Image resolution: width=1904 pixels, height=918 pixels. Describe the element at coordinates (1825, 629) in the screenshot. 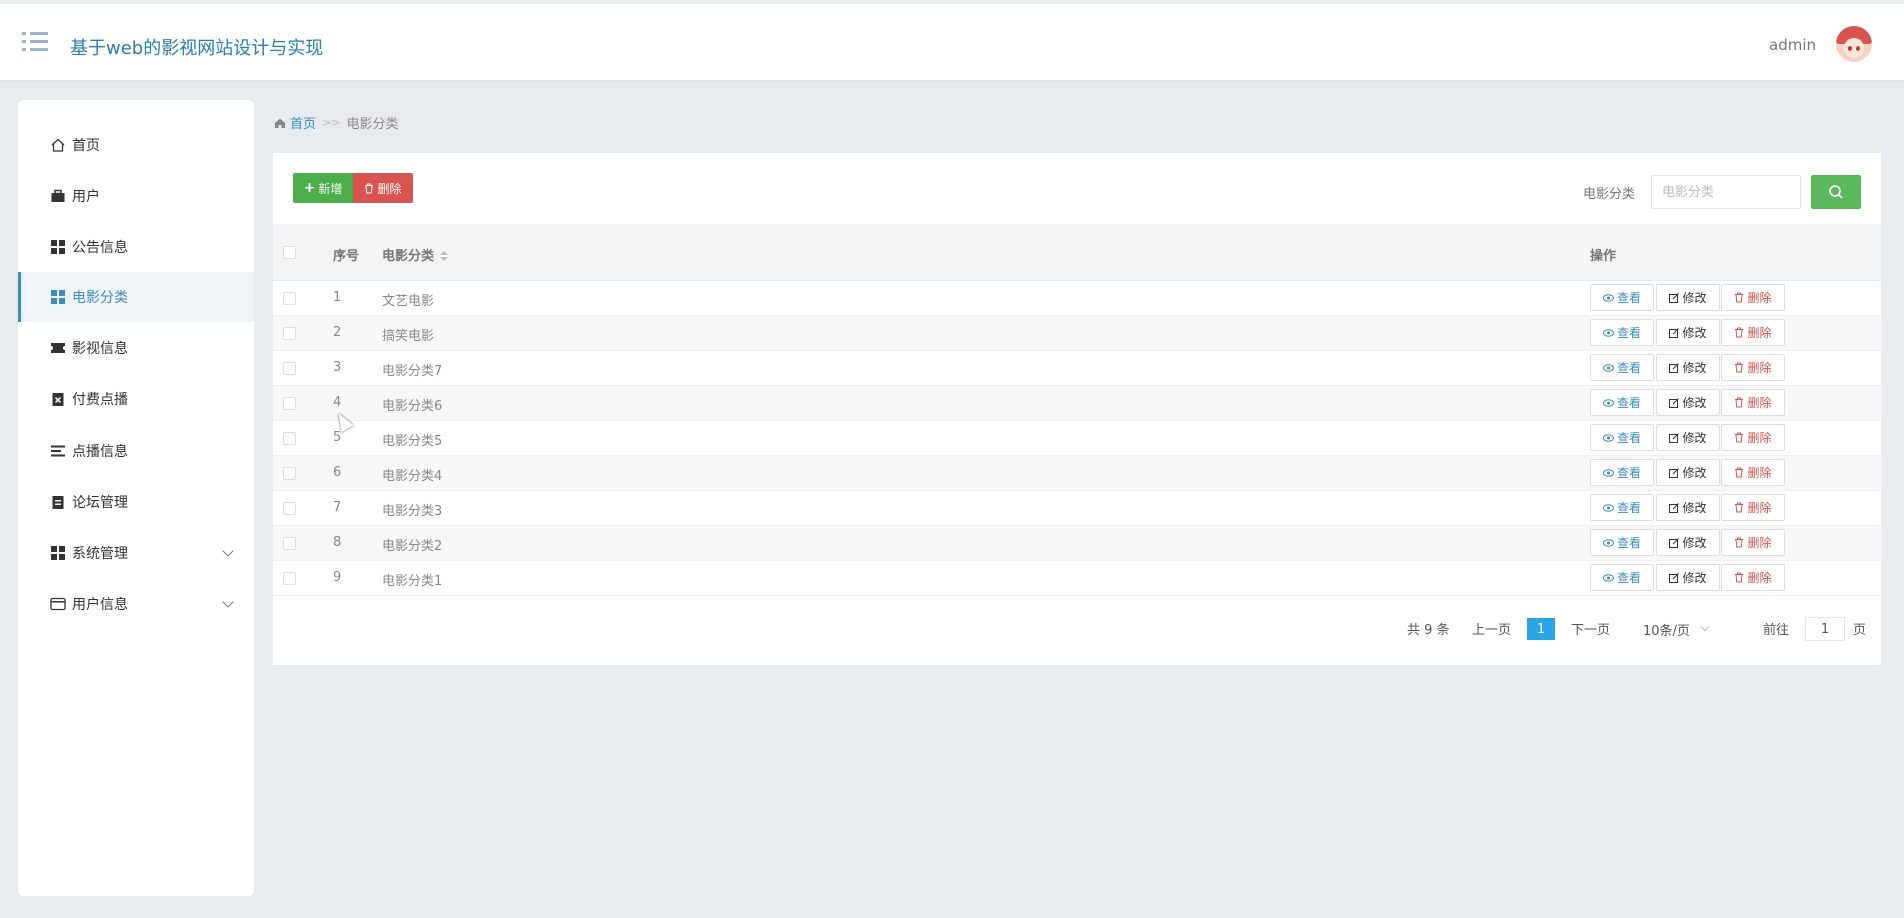

I see `goto-page-input` at that location.